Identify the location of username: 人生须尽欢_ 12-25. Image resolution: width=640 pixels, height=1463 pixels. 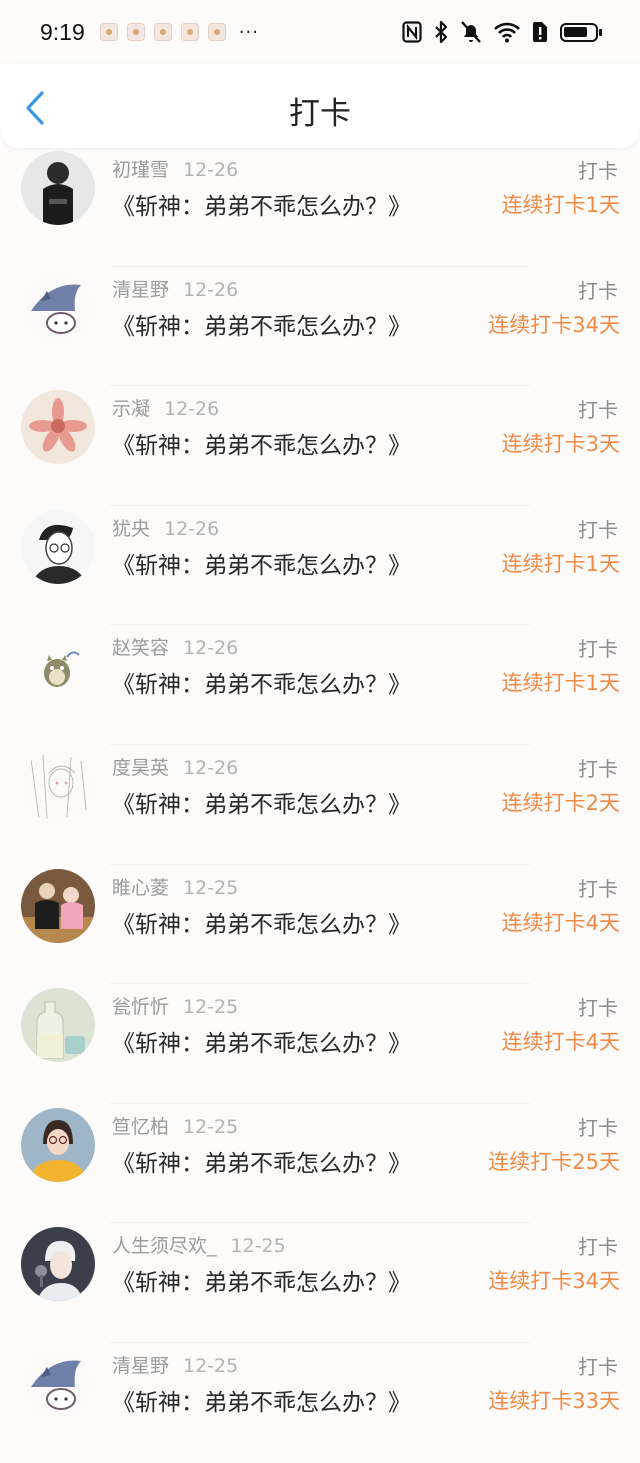
(199, 1246).